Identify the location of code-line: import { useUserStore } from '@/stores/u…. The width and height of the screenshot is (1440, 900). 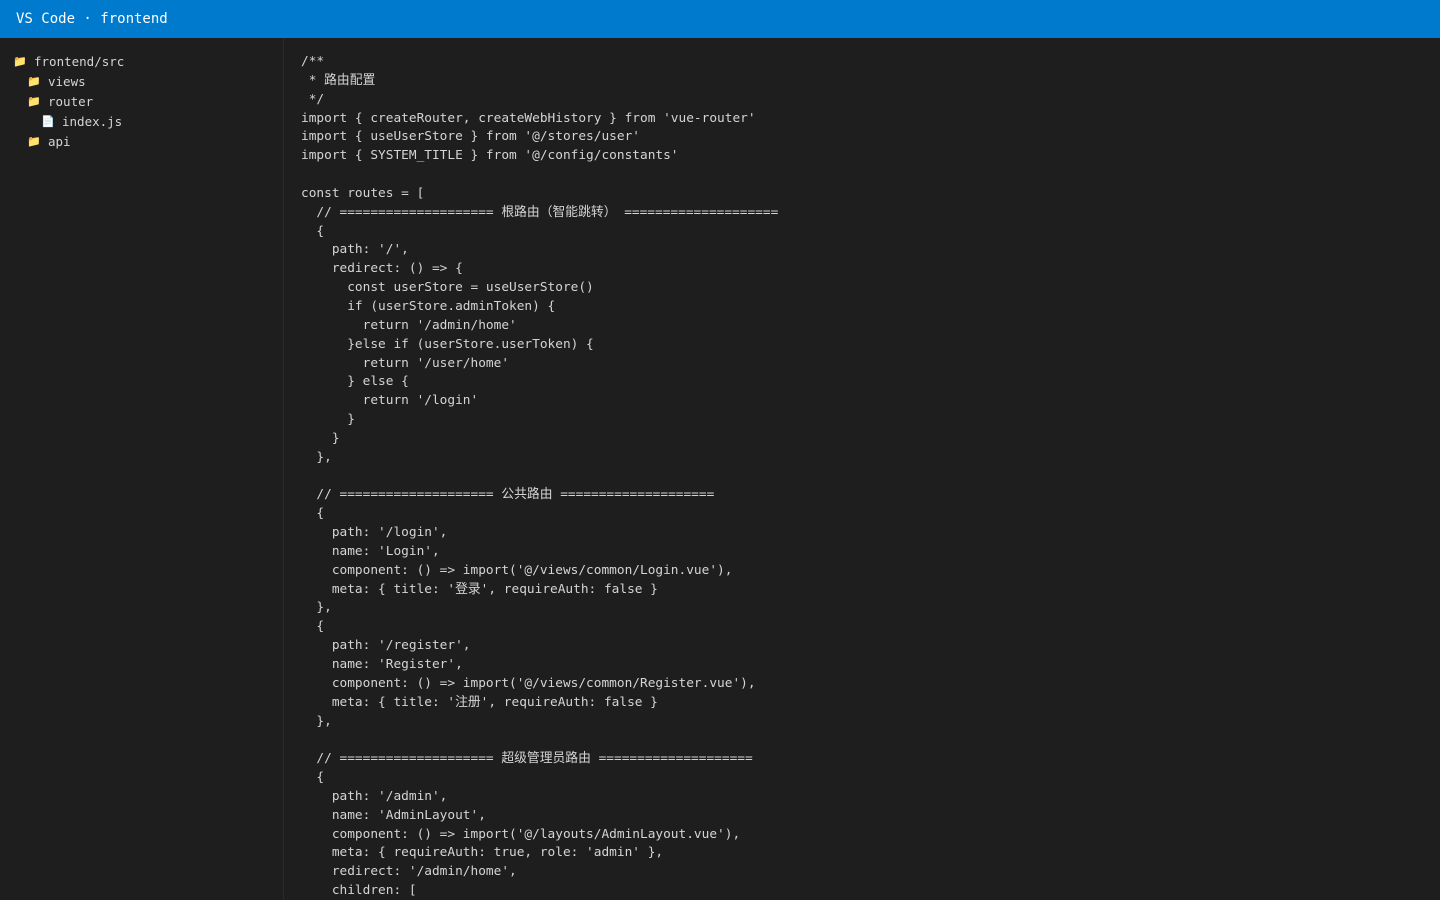
(470, 137).